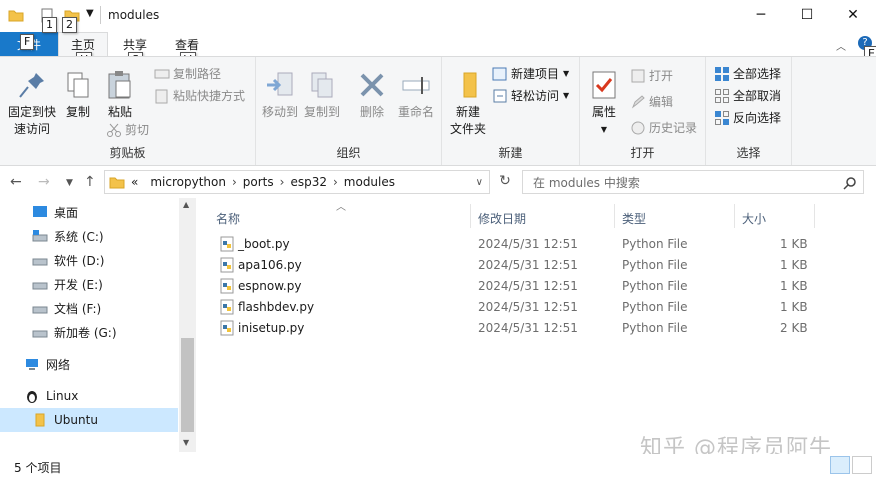 The height and width of the screenshot is (480, 876). I want to click on easy-access-icon, so click(500, 95).